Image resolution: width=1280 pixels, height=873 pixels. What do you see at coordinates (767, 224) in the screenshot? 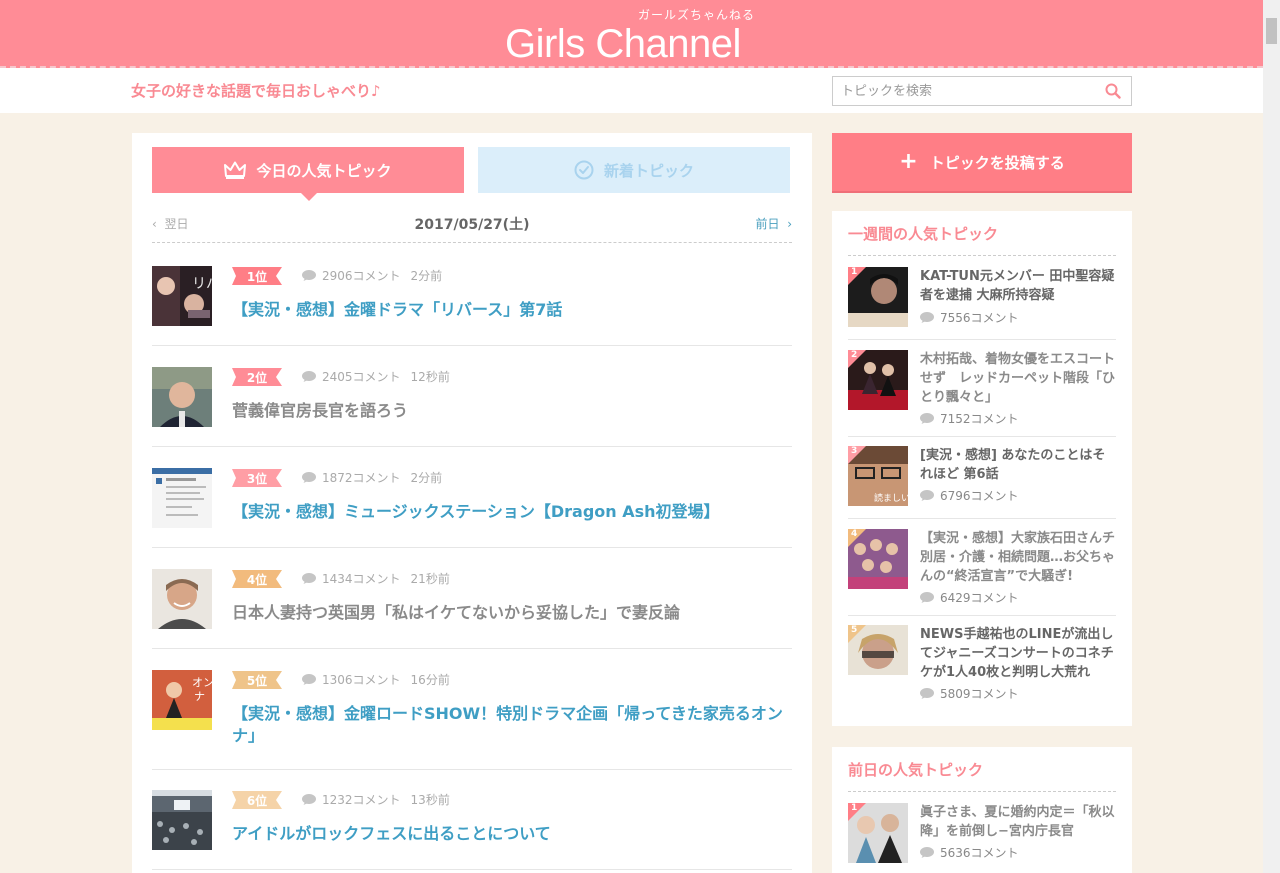
I see `previous-day-label: 前日` at bounding box center [767, 224].